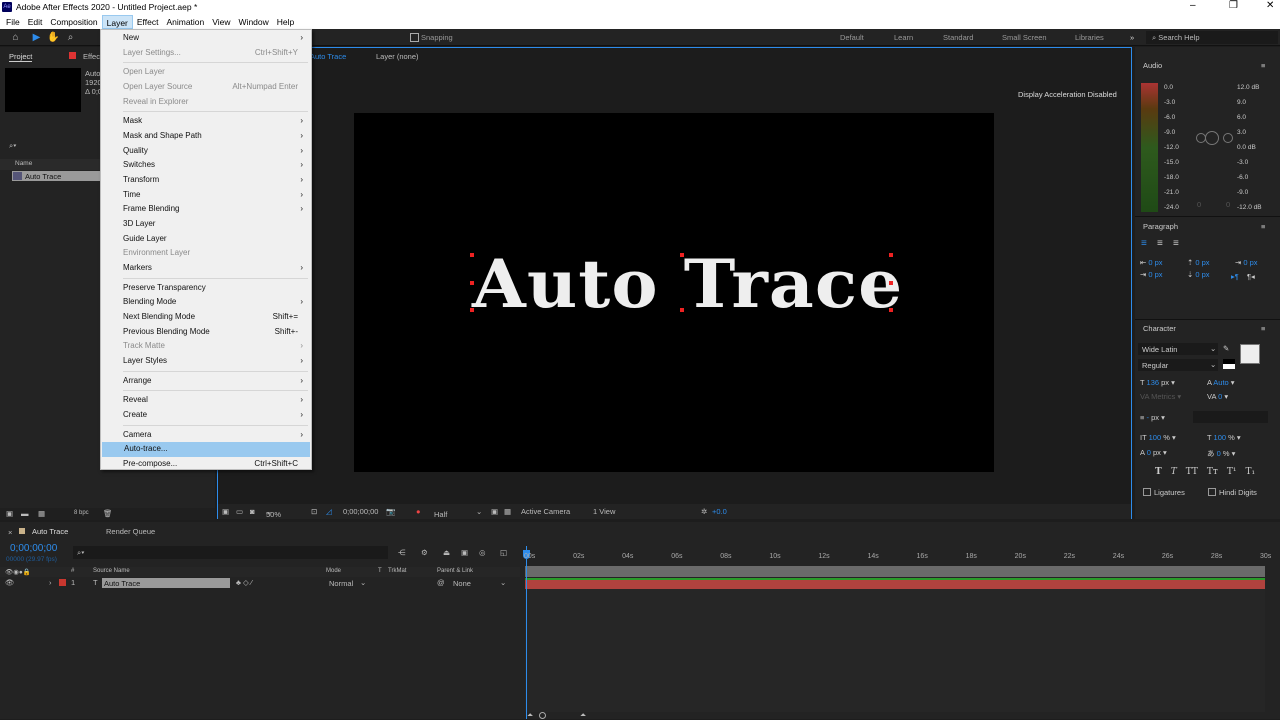  What do you see at coordinates (1212, 37) in the screenshot?
I see `search-help-input: ⌕ Search Help` at bounding box center [1212, 37].